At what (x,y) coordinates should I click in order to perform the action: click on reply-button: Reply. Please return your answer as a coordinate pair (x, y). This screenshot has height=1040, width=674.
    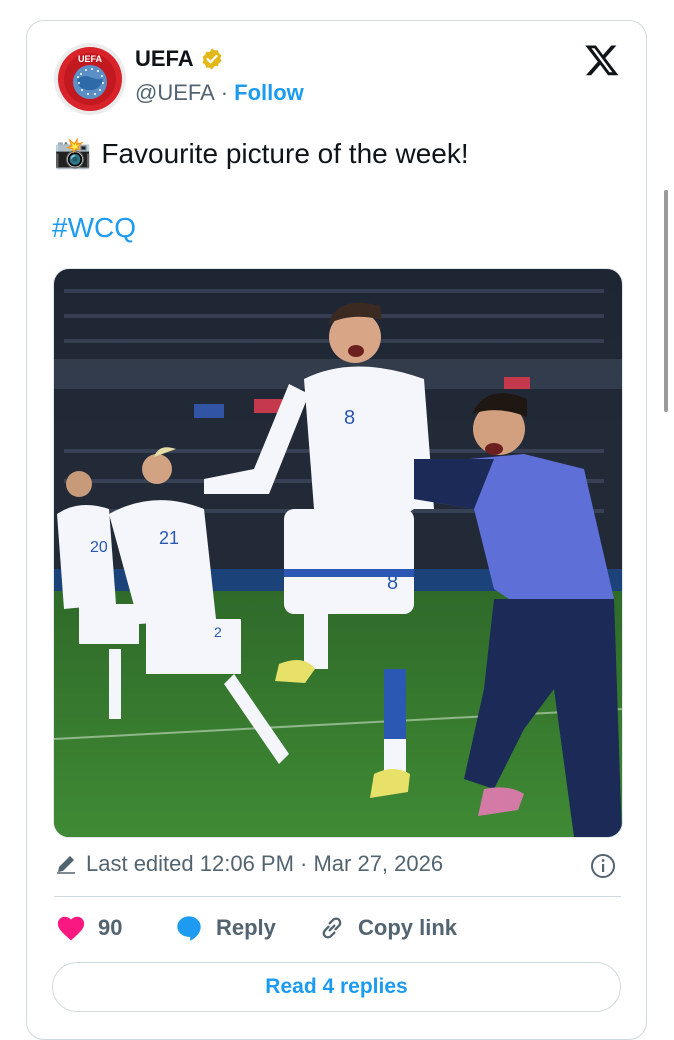
    Looking at the image, I should click on (225, 928).